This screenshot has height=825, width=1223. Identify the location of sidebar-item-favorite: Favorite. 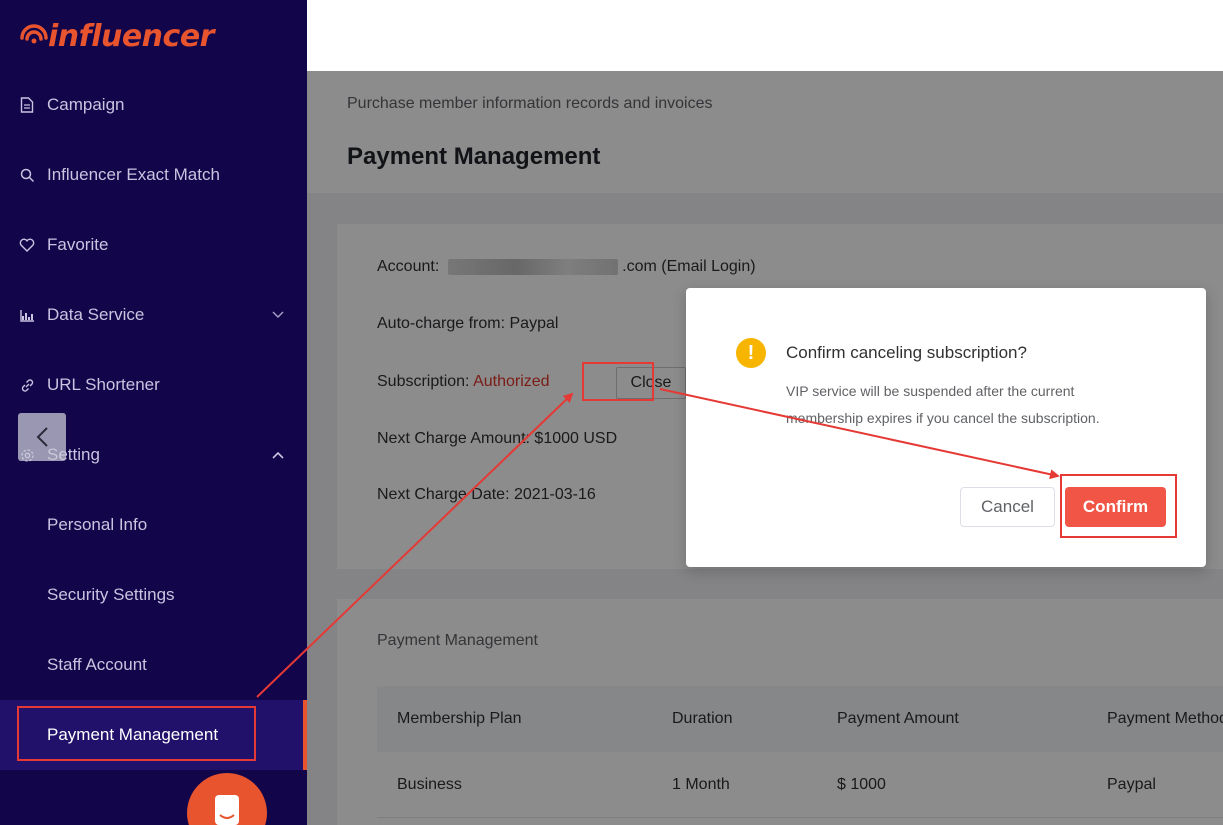
(153, 245).